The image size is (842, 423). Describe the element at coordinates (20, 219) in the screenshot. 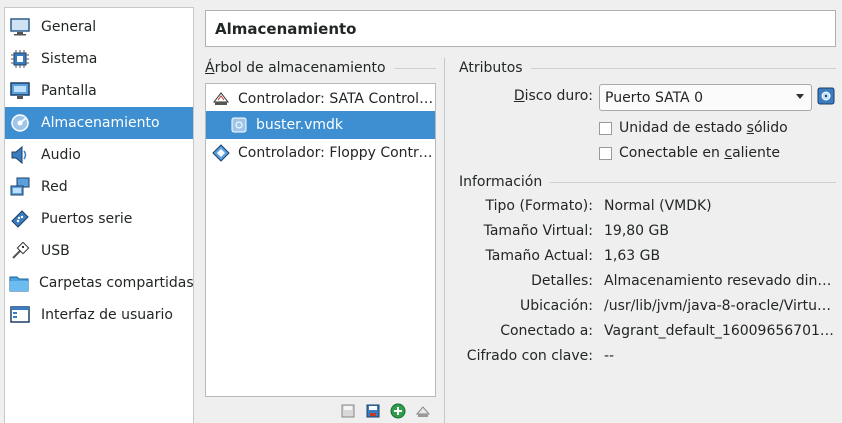

I see `serial-port-icon` at that location.